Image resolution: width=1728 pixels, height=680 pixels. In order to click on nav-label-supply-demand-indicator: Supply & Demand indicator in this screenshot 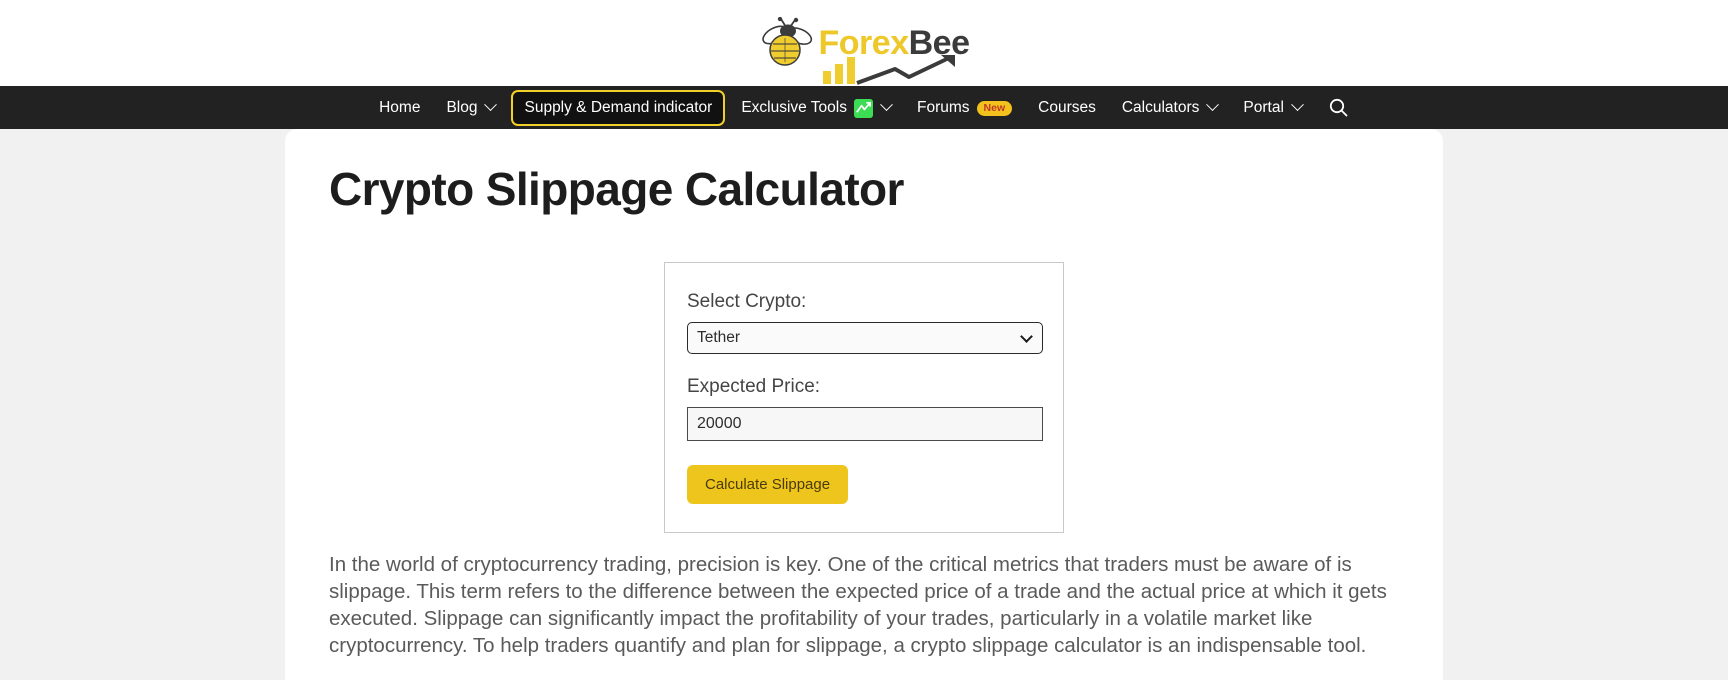, I will do `click(618, 107)`.